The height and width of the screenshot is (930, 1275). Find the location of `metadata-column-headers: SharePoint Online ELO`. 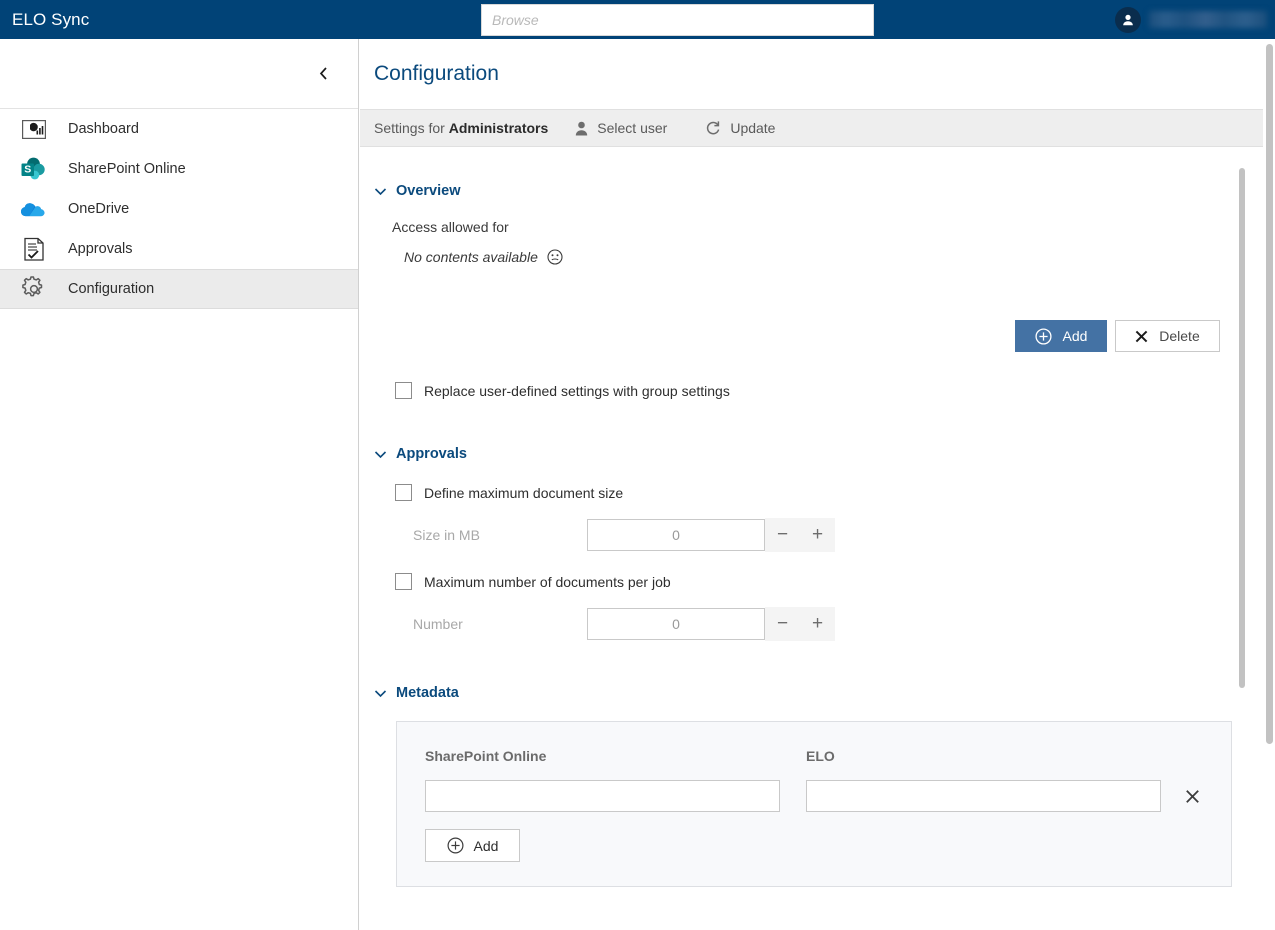

metadata-column-headers: SharePoint Online ELO is located at coordinates (814, 756).